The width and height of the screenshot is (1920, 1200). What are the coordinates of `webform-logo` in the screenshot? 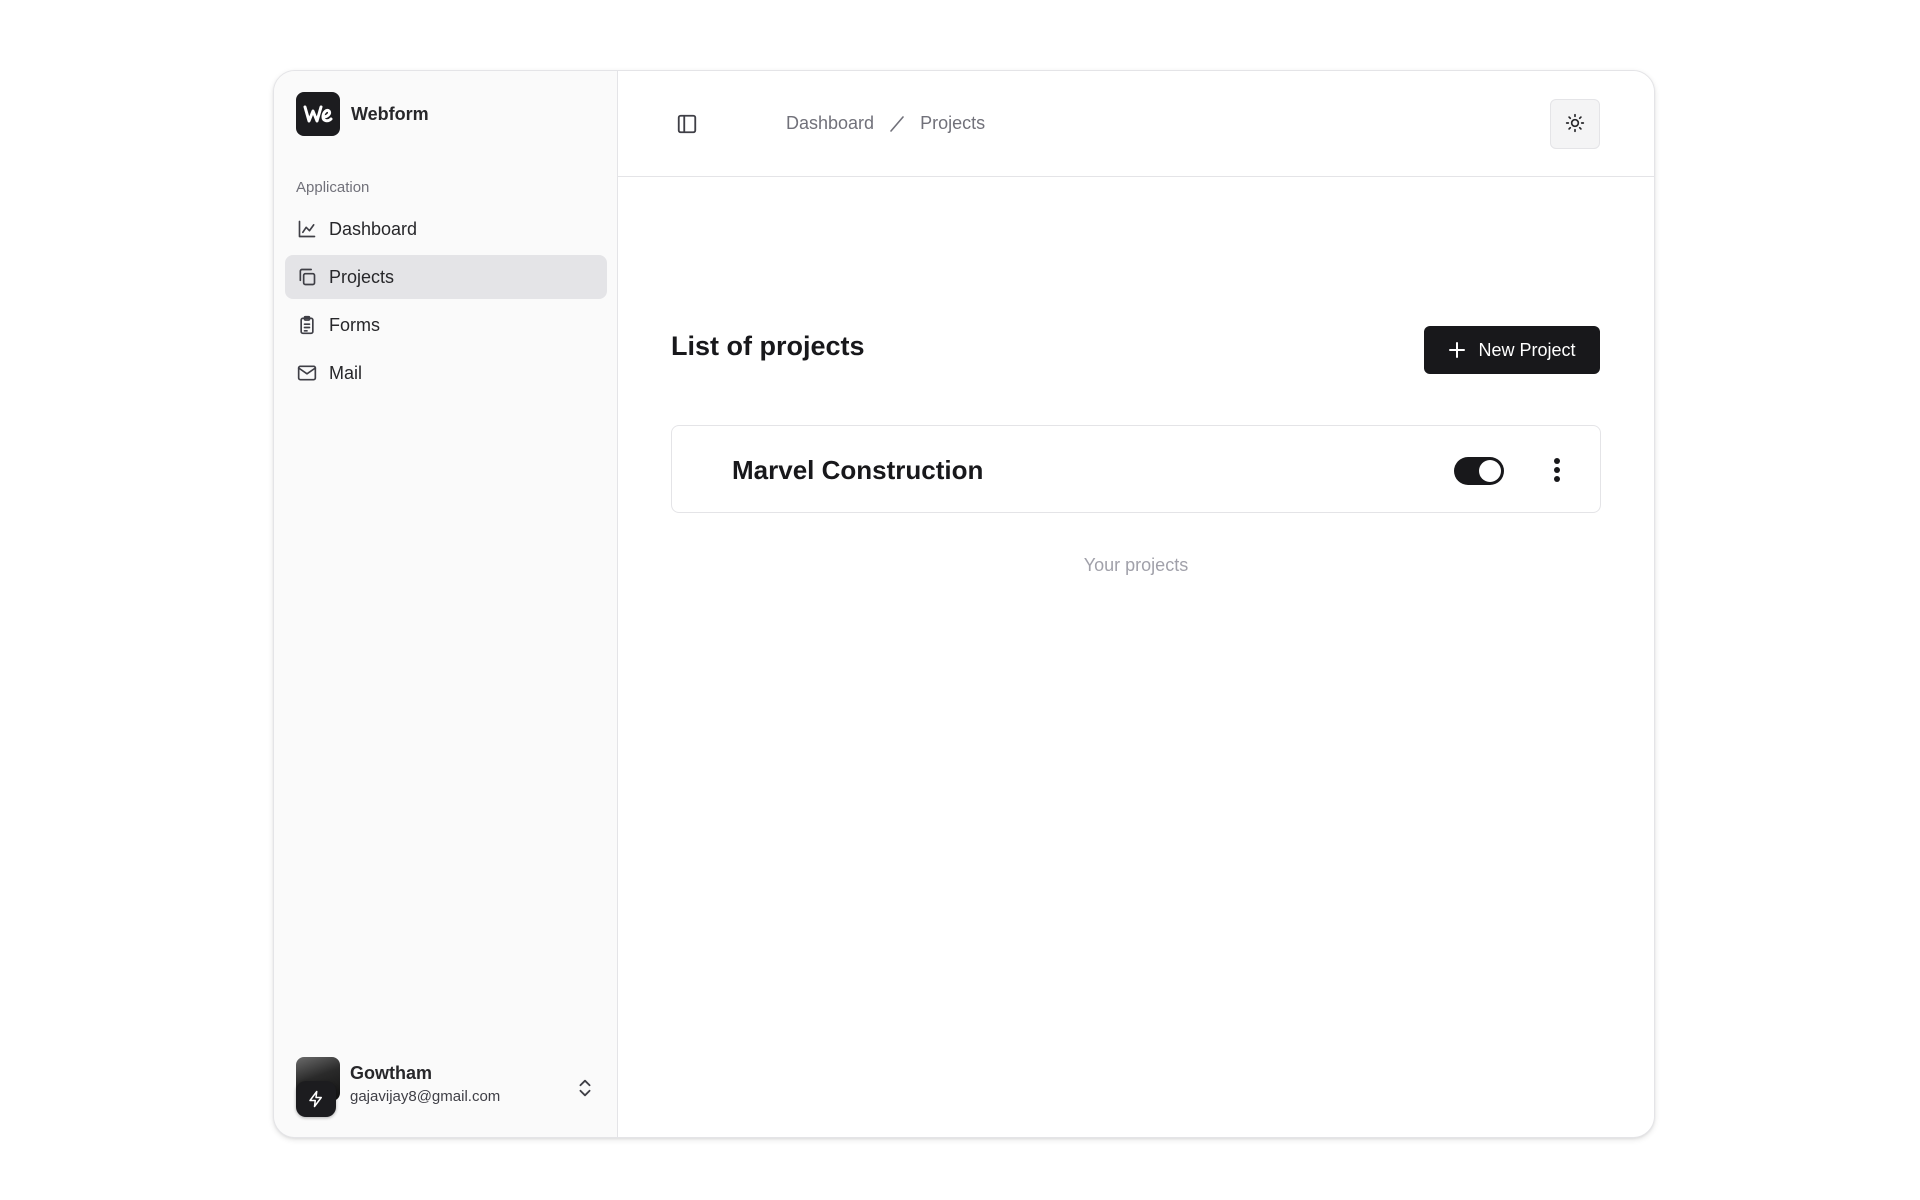 It's located at (318, 114).